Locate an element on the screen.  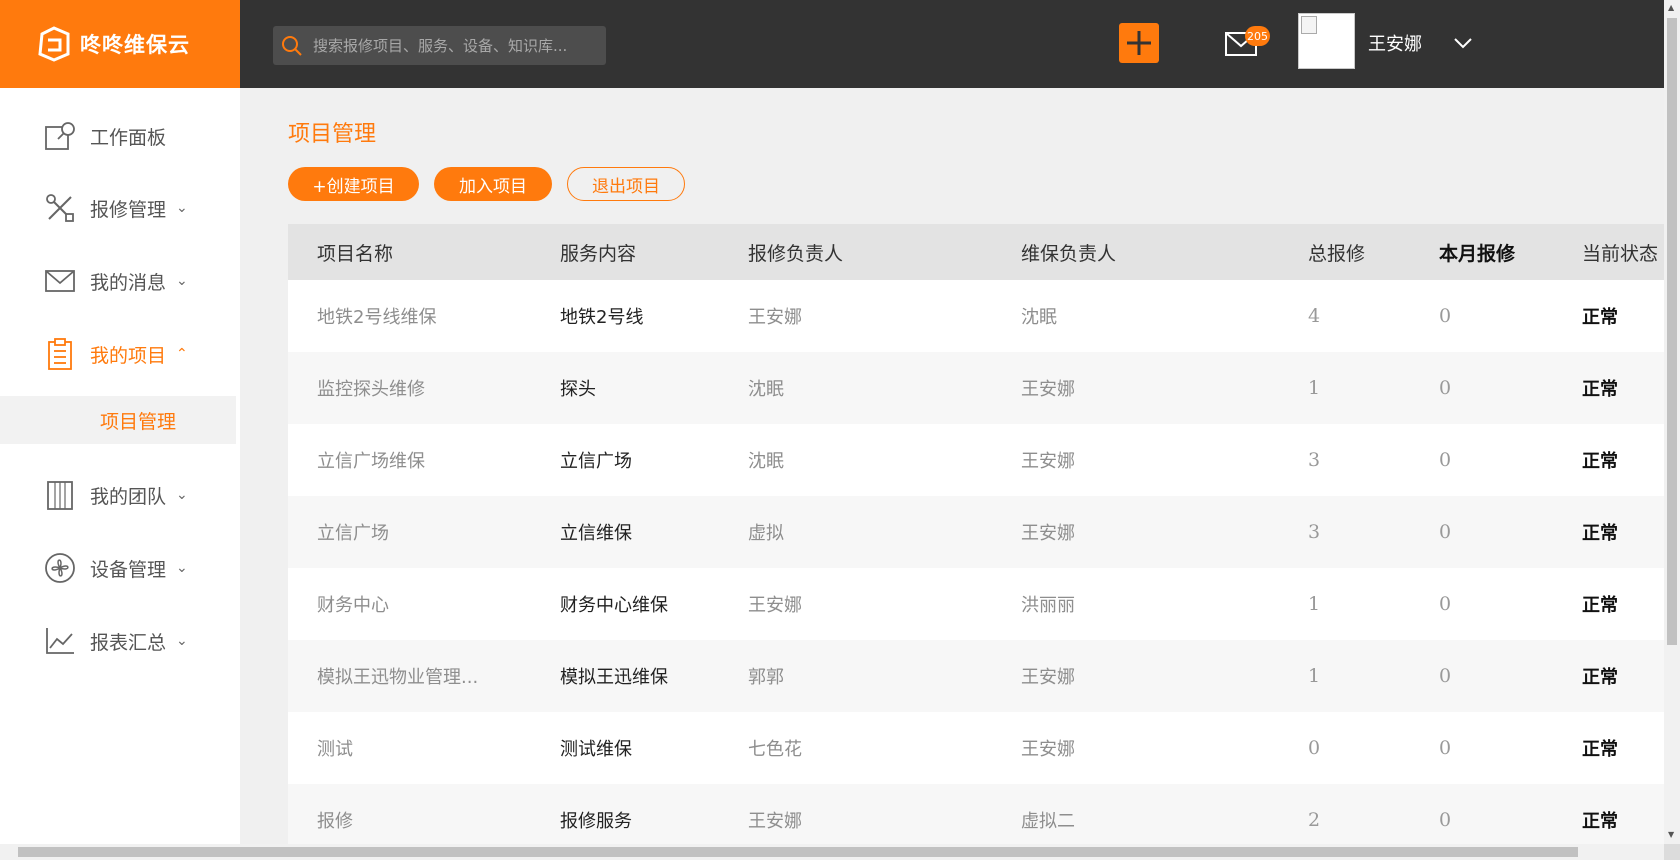
cell-service: 模拟王迅维保 is located at coordinates (614, 677).